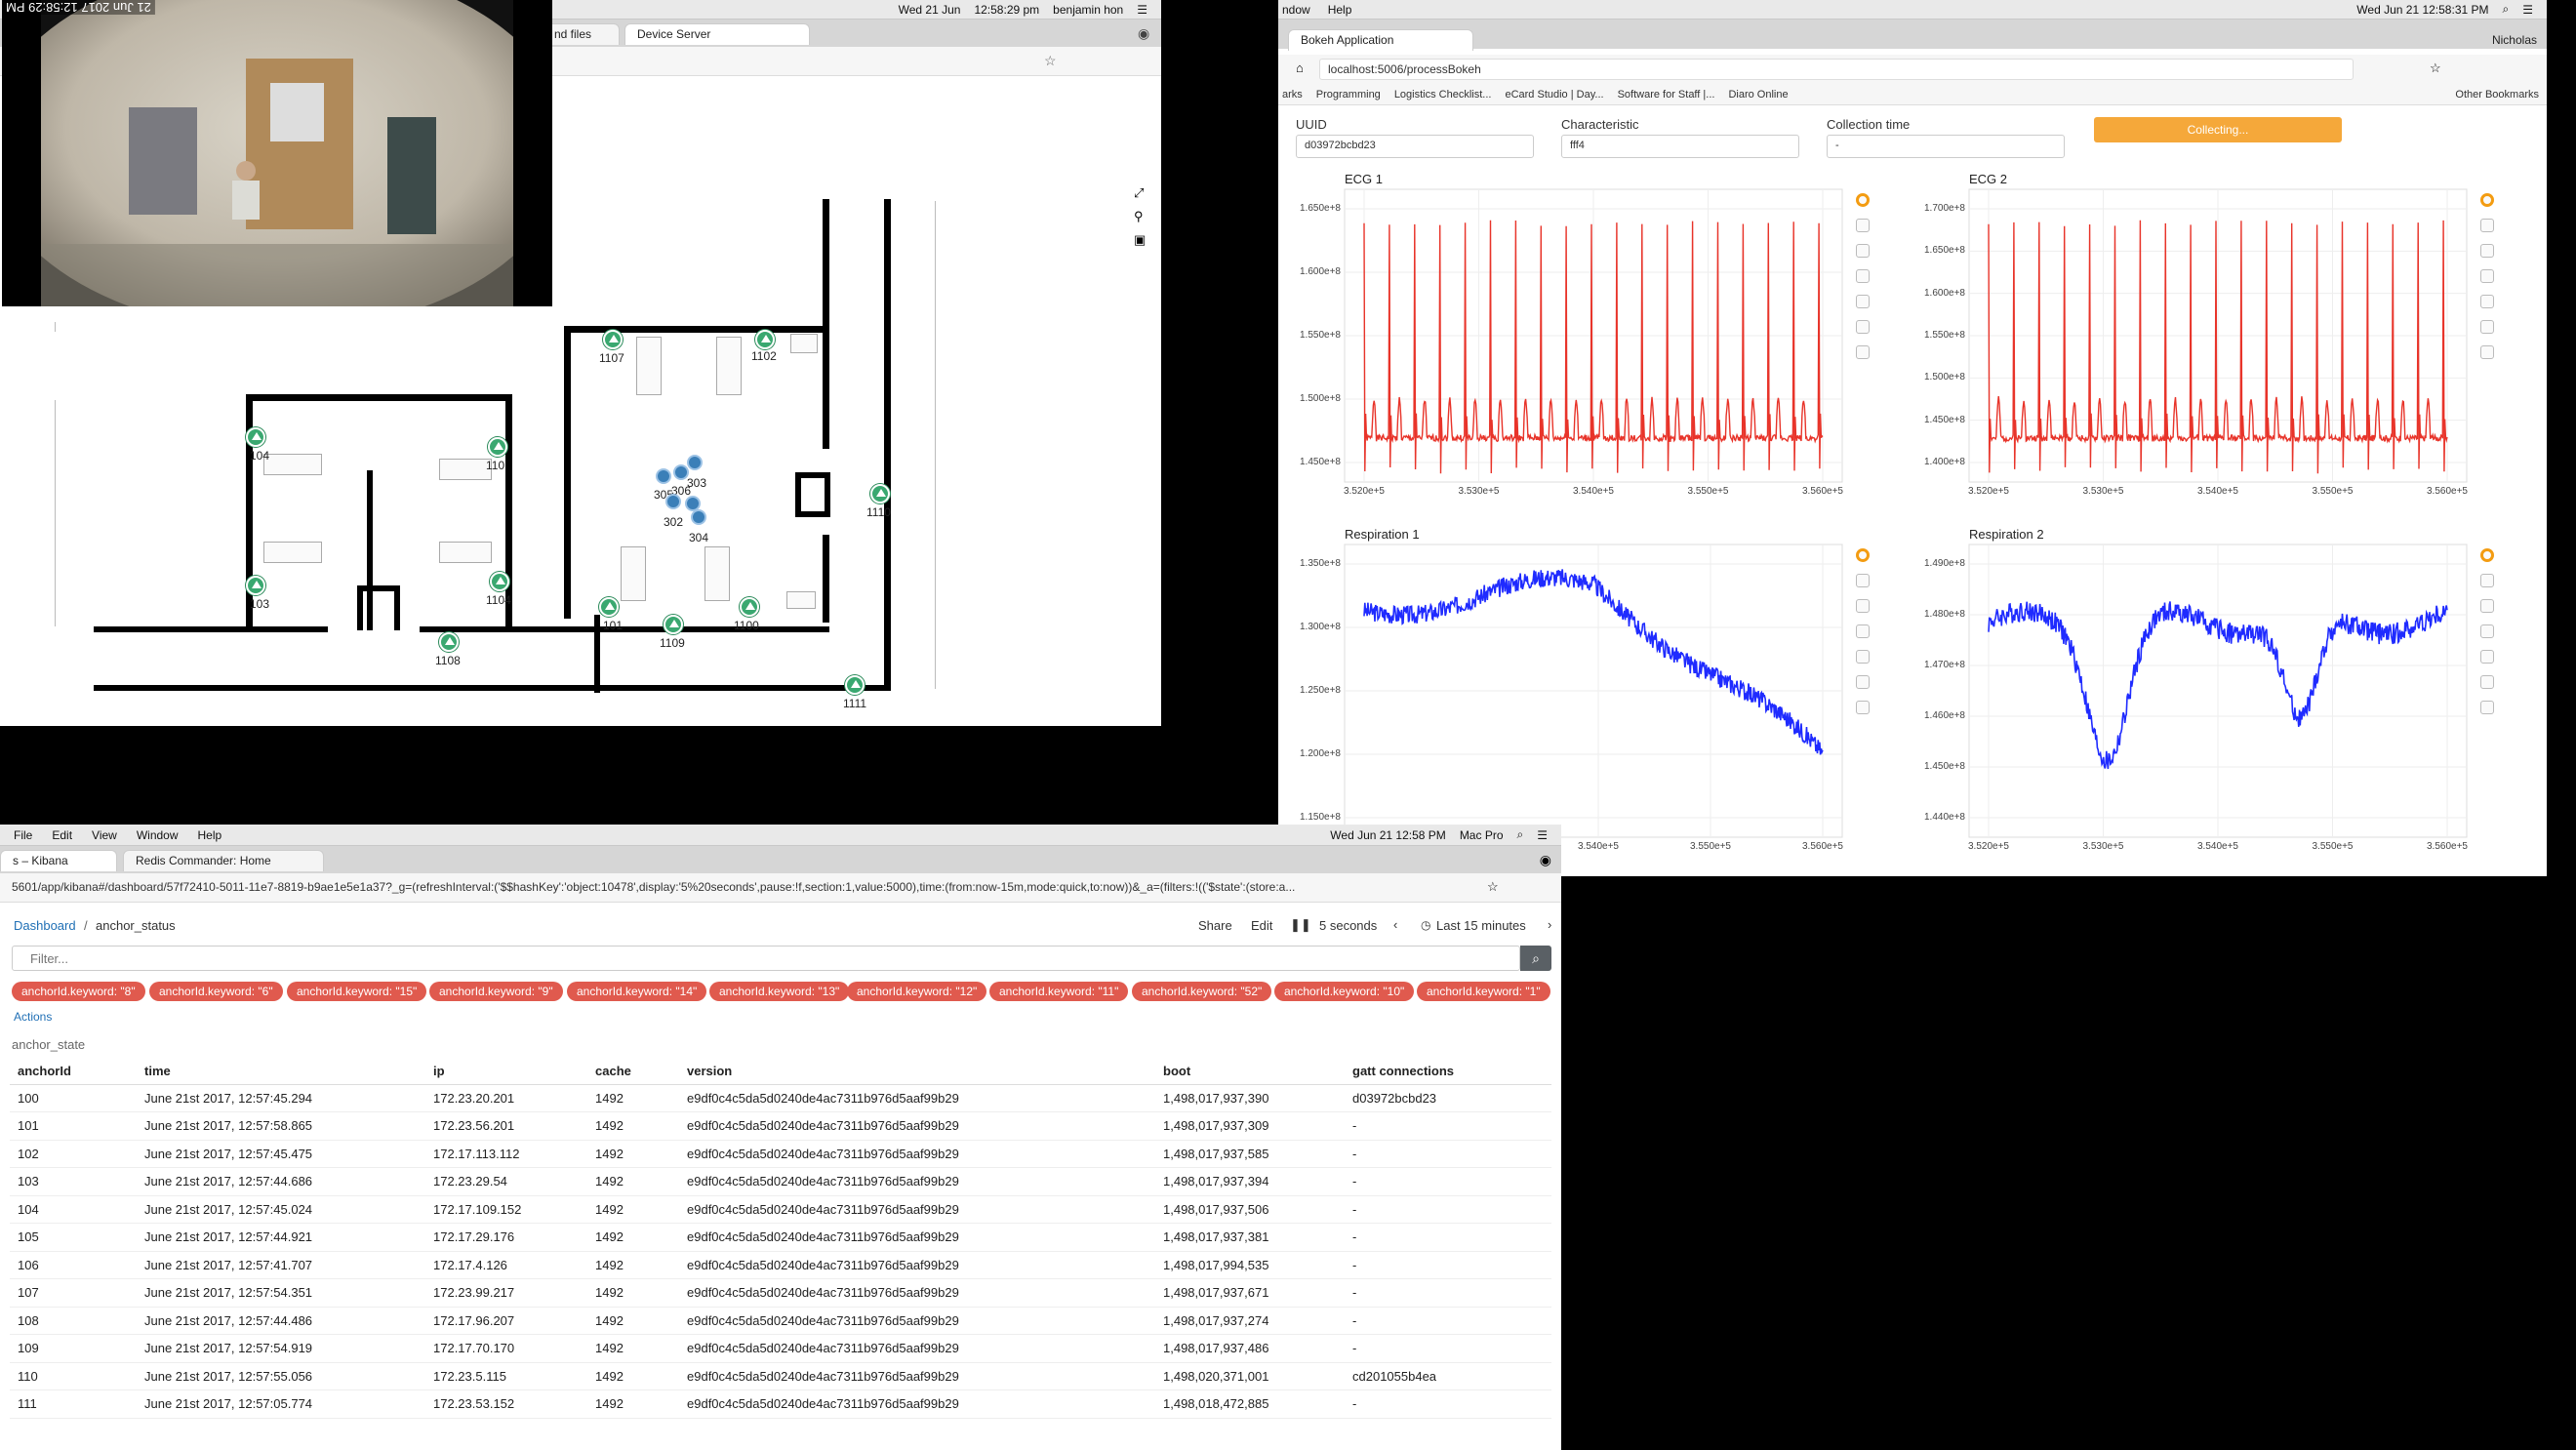  Describe the element at coordinates (1300, 67) in the screenshot. I see `reload-icon: ⌂` at that location.